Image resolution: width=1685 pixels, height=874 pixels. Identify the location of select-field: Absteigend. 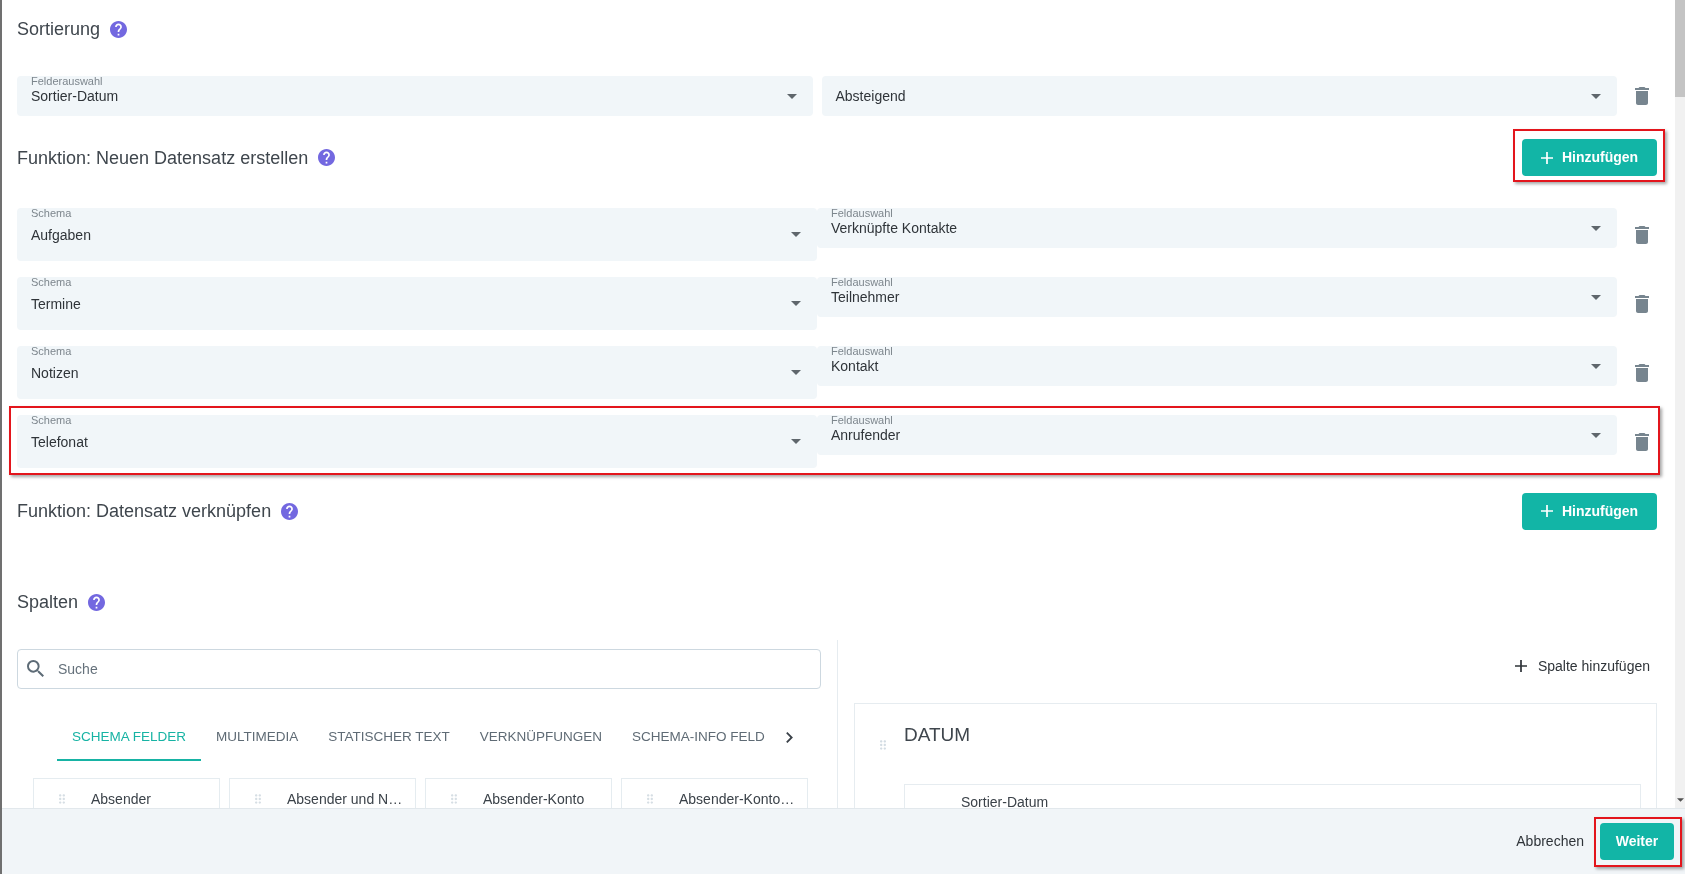
(1219, 96).